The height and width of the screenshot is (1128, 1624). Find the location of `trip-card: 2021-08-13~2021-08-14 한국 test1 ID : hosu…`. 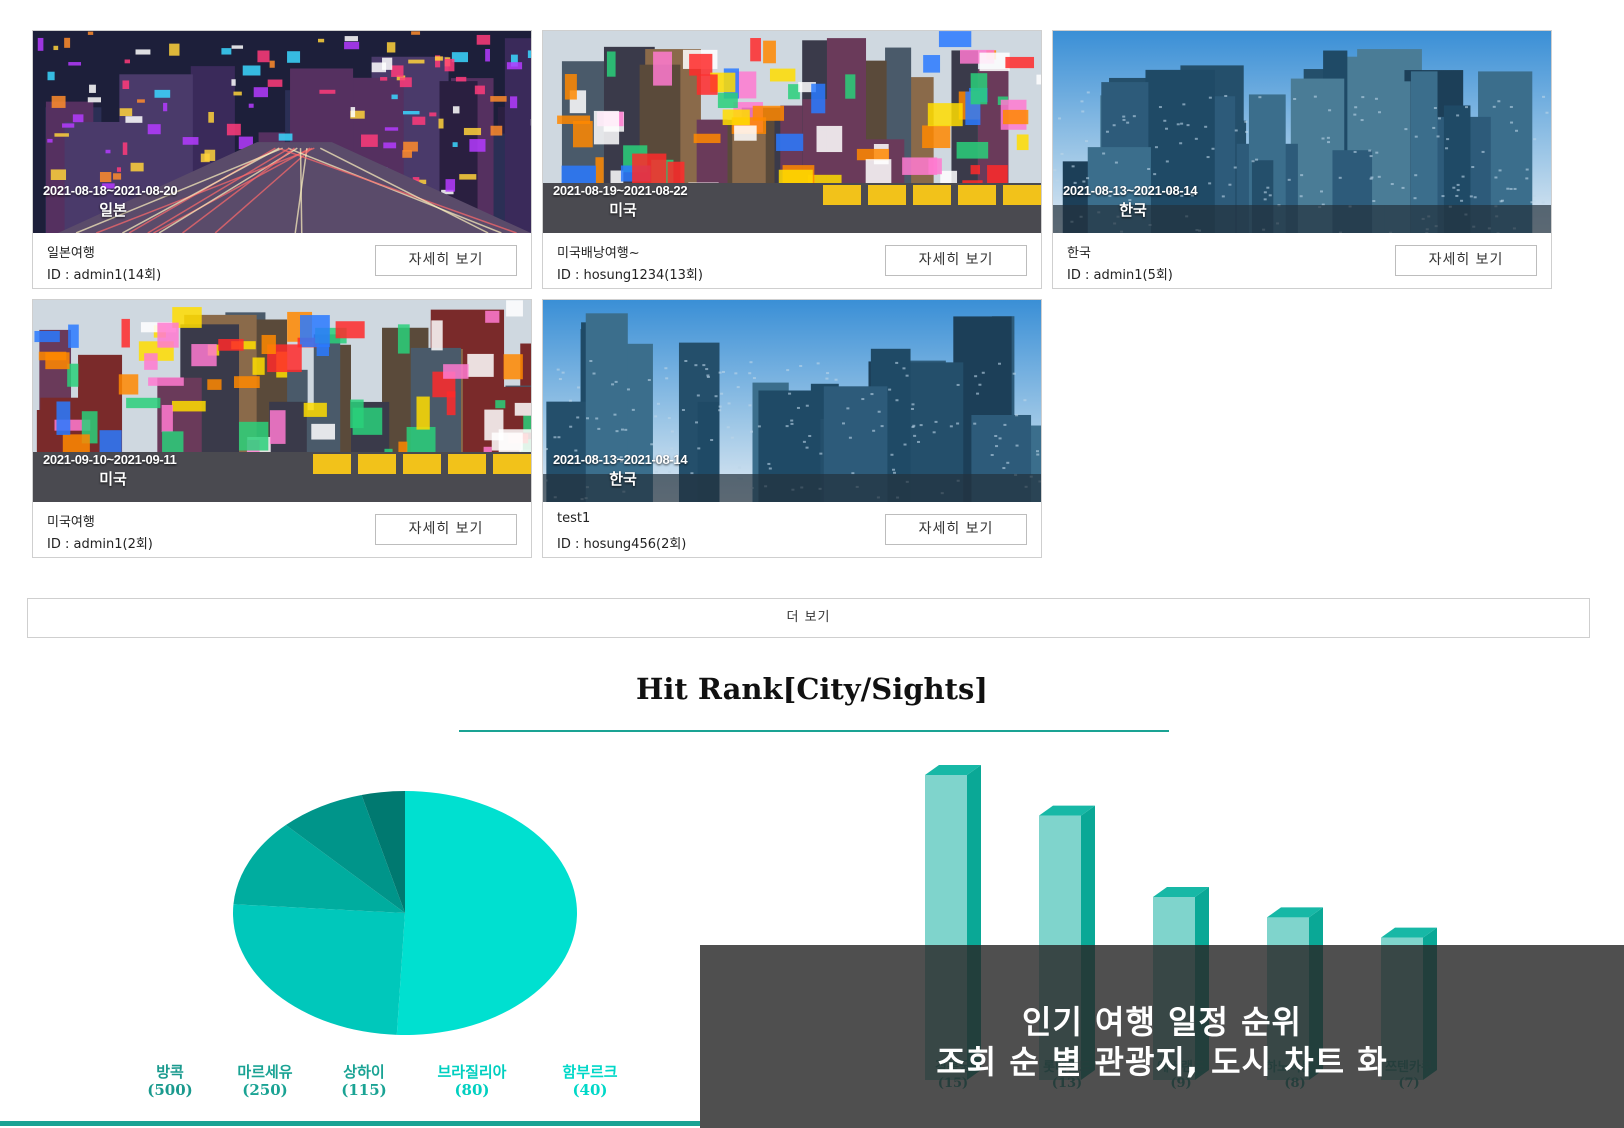

trip-card: 2021-08-13~2021-08-14 한국 test1 ID : hosu… is located at coordinates (792, 428).